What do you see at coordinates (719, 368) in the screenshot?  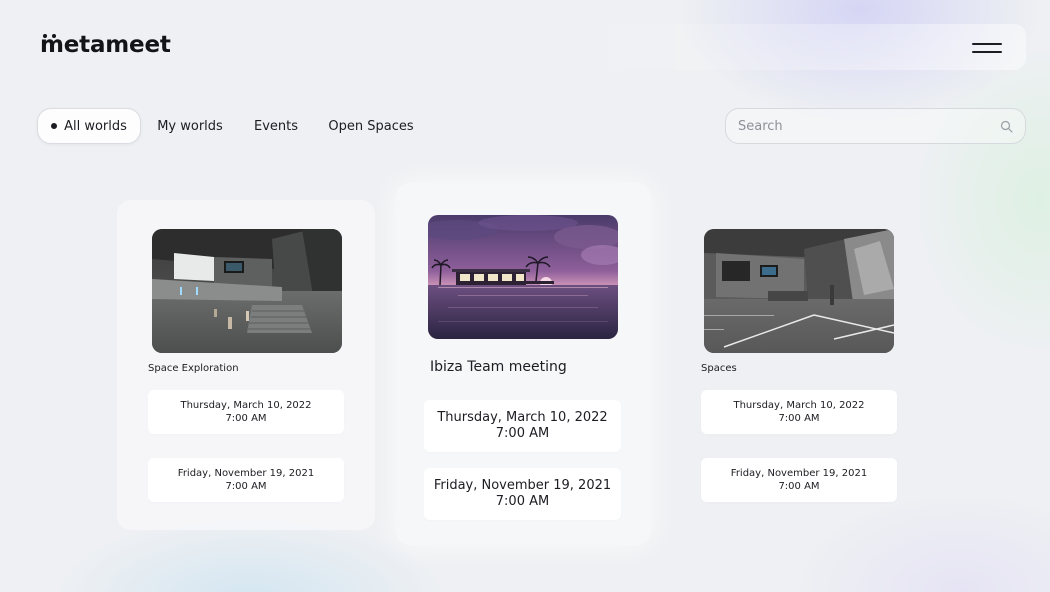 I see `world-title: Spaces` at bounding box center [719, 368].